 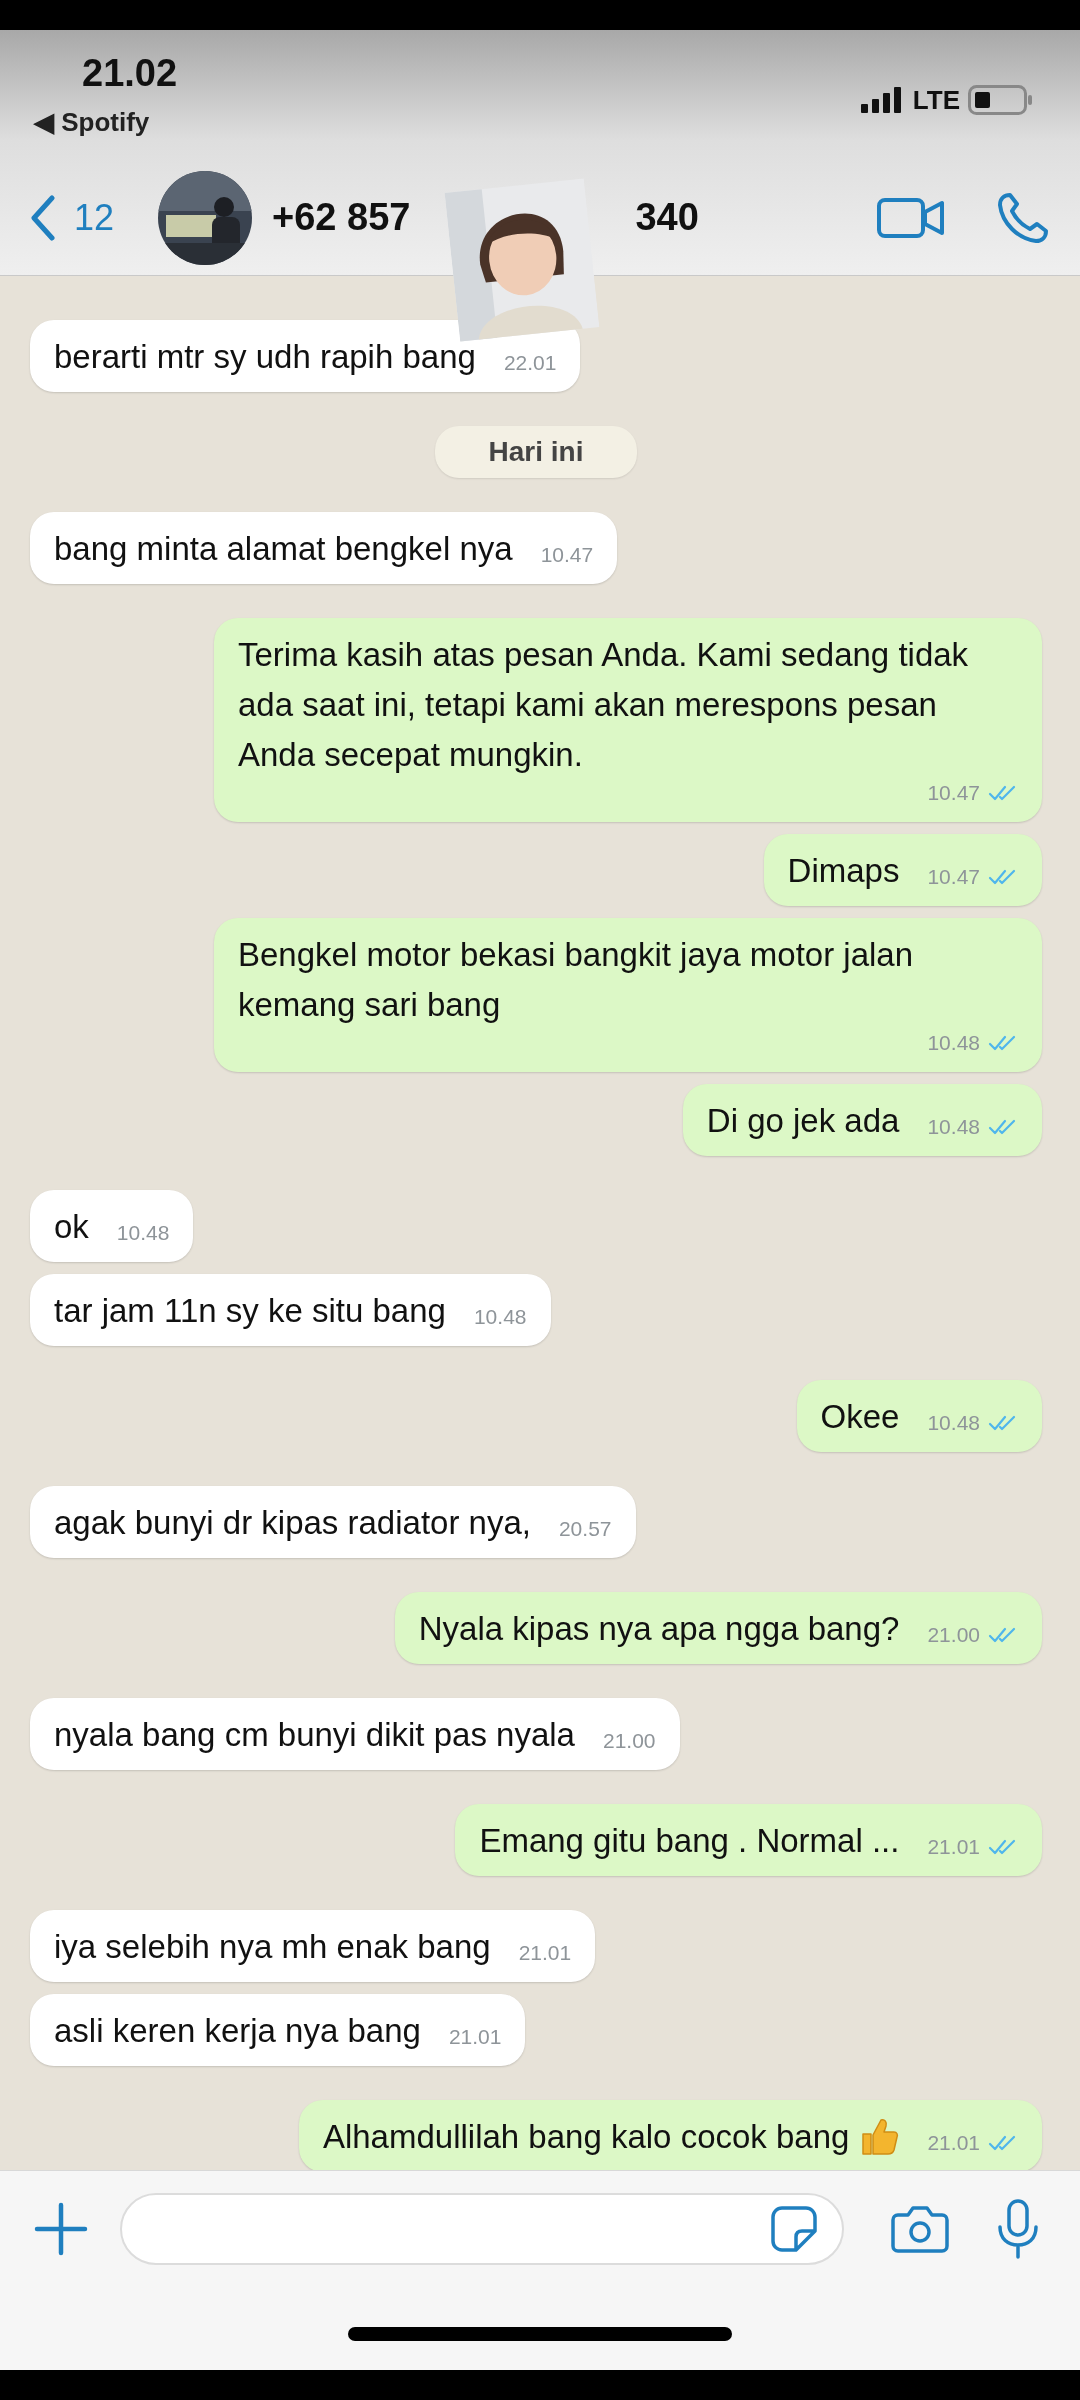 What do you see at coordinates (667, 217) in the screenshot?
I see `contact-name: 340` at bounding box center [667, 217].